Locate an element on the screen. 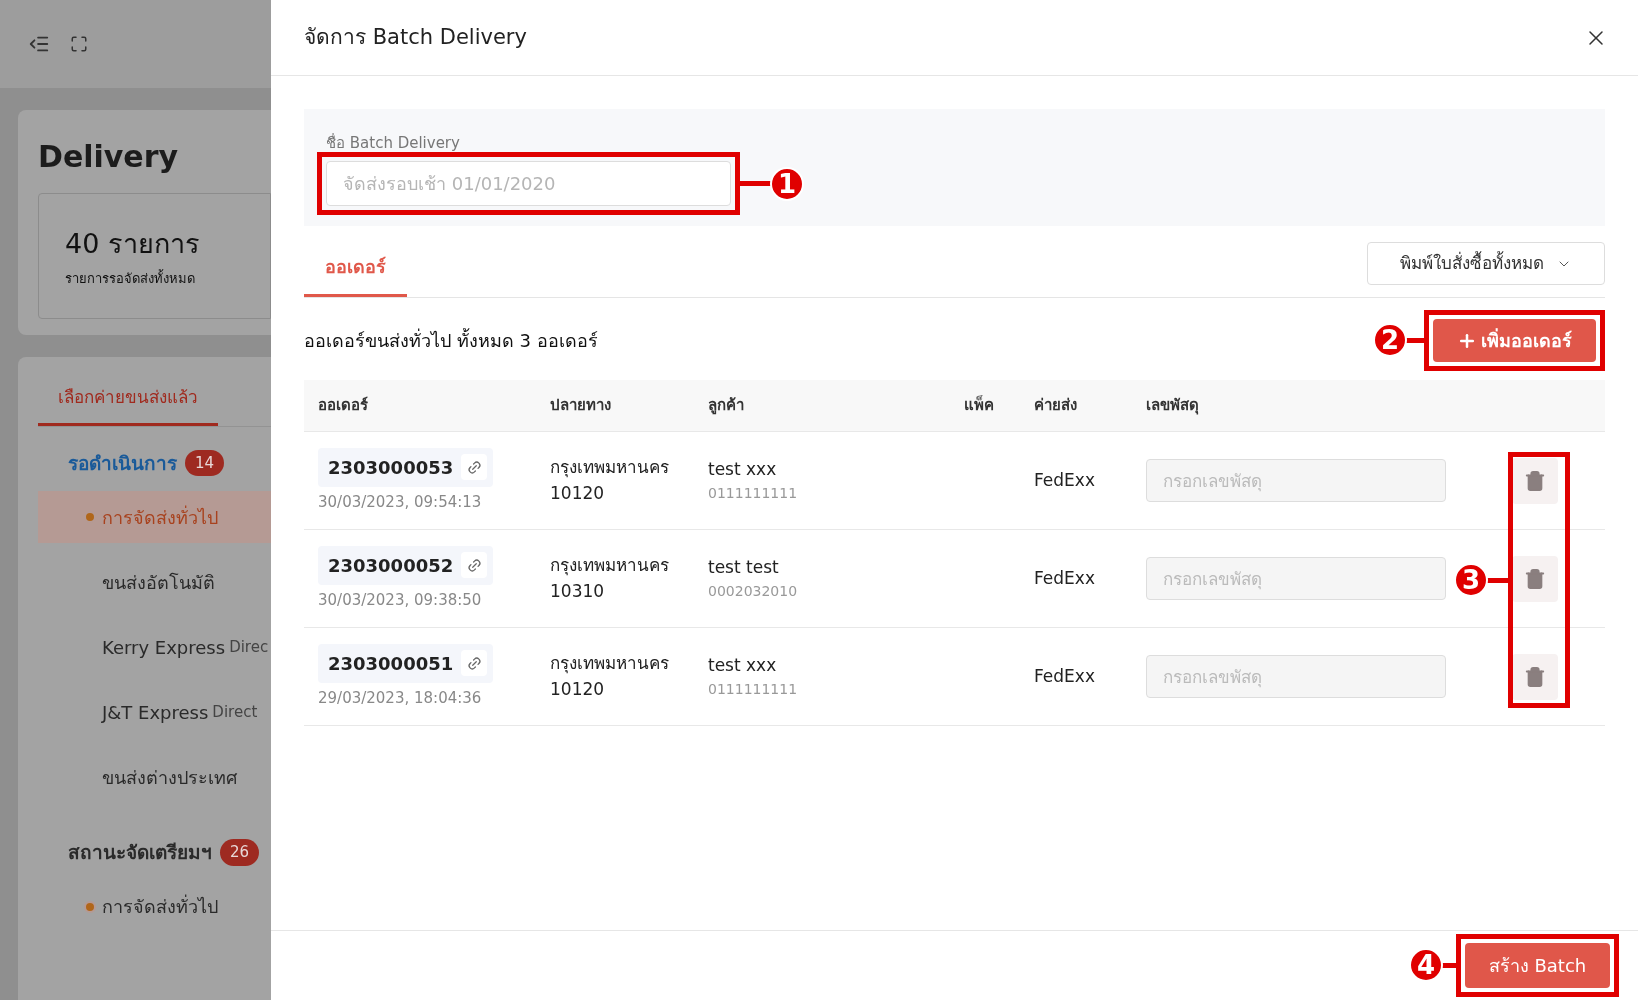 This screenshot has height=1000, width=1638. column-header: ปลายทาง is located at coordinates (581, 406).